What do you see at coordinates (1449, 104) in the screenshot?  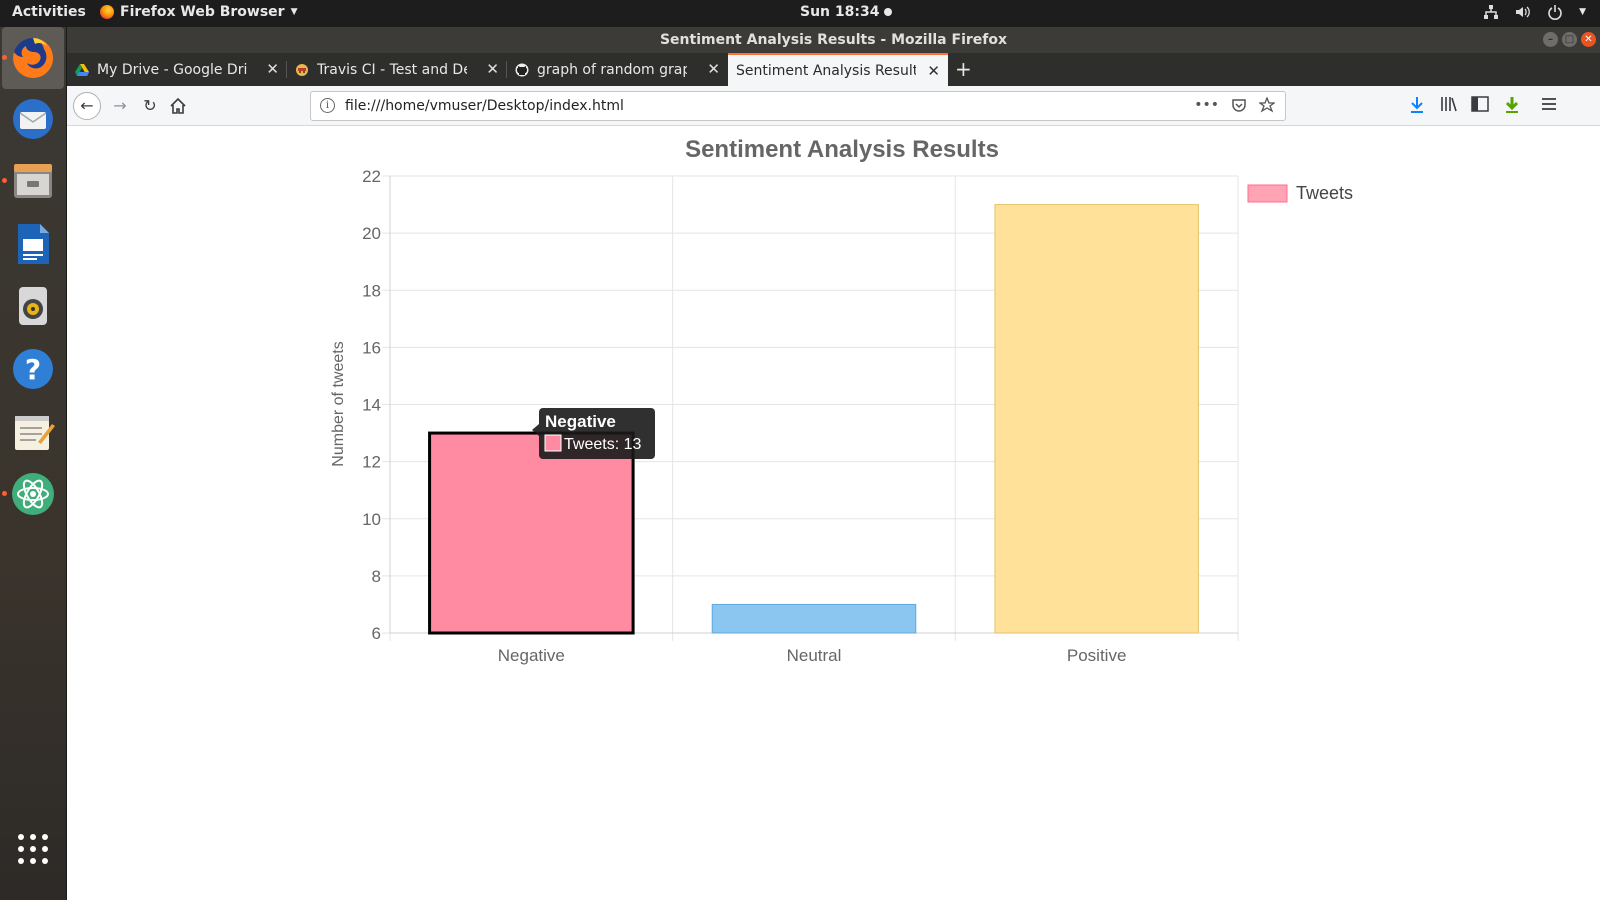 I see `library-icon` at bounding box center [1449, 104].